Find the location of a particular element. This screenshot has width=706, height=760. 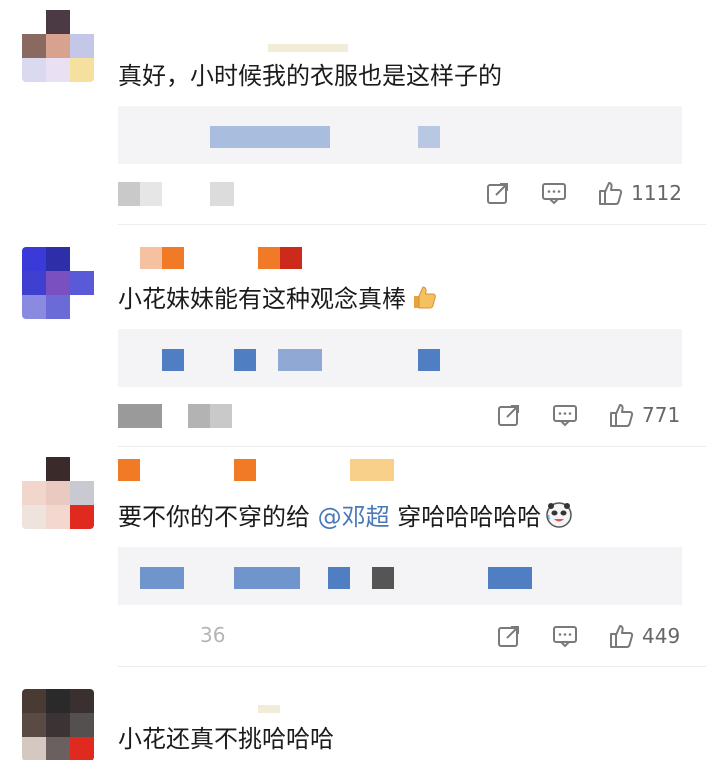

comment-meta: 1112 is located at coordinates (401, 193).